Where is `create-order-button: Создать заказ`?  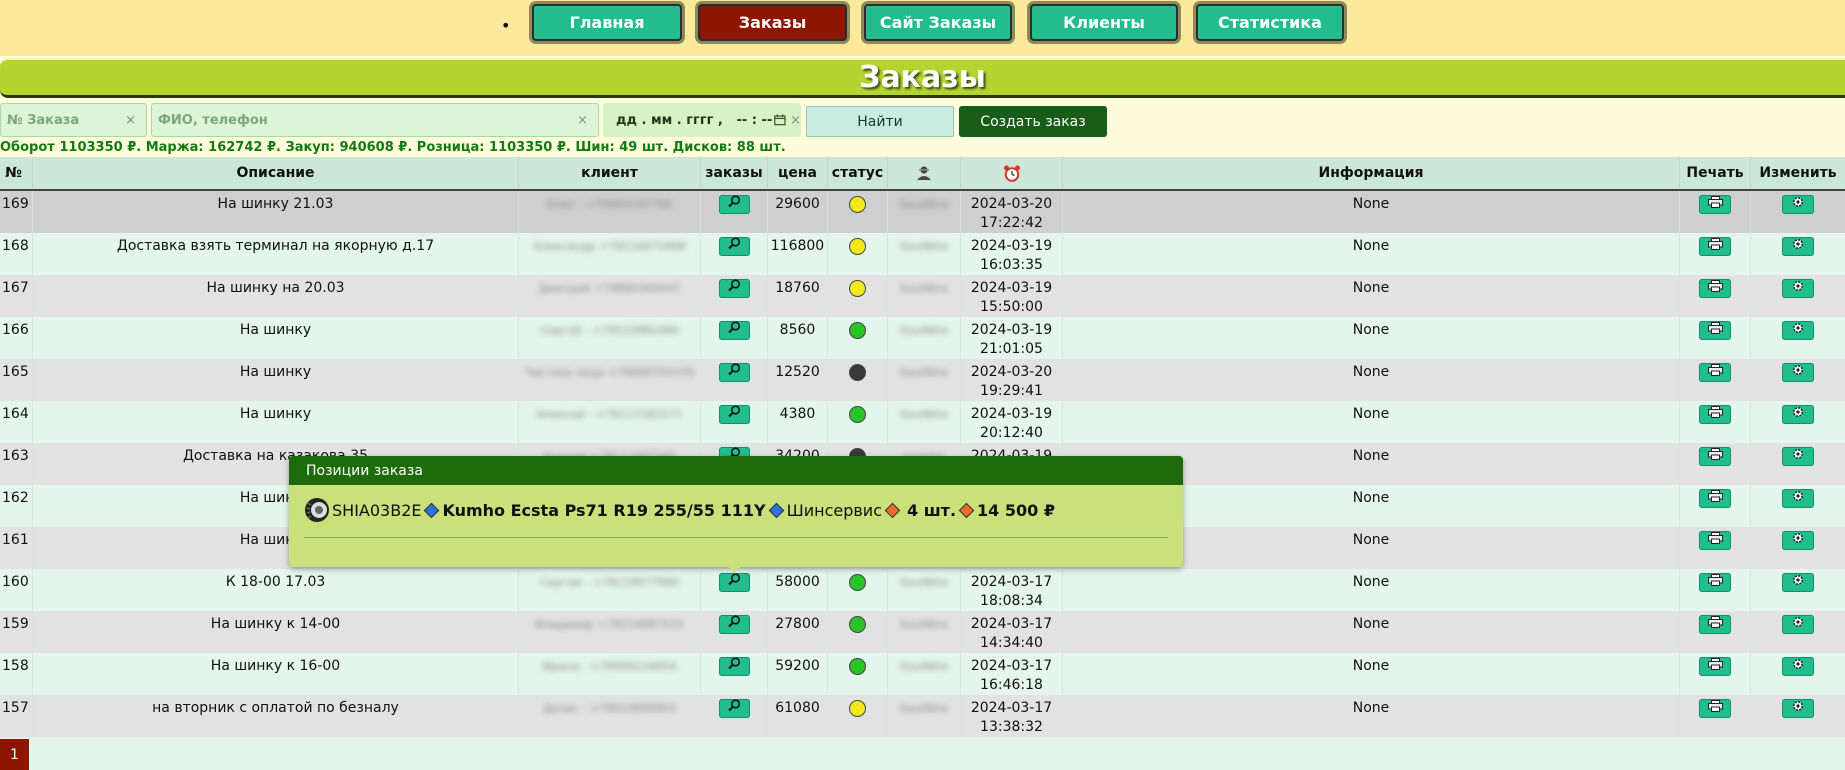
create-order-button: Создать заказ is located at coordinates (1033, 121).